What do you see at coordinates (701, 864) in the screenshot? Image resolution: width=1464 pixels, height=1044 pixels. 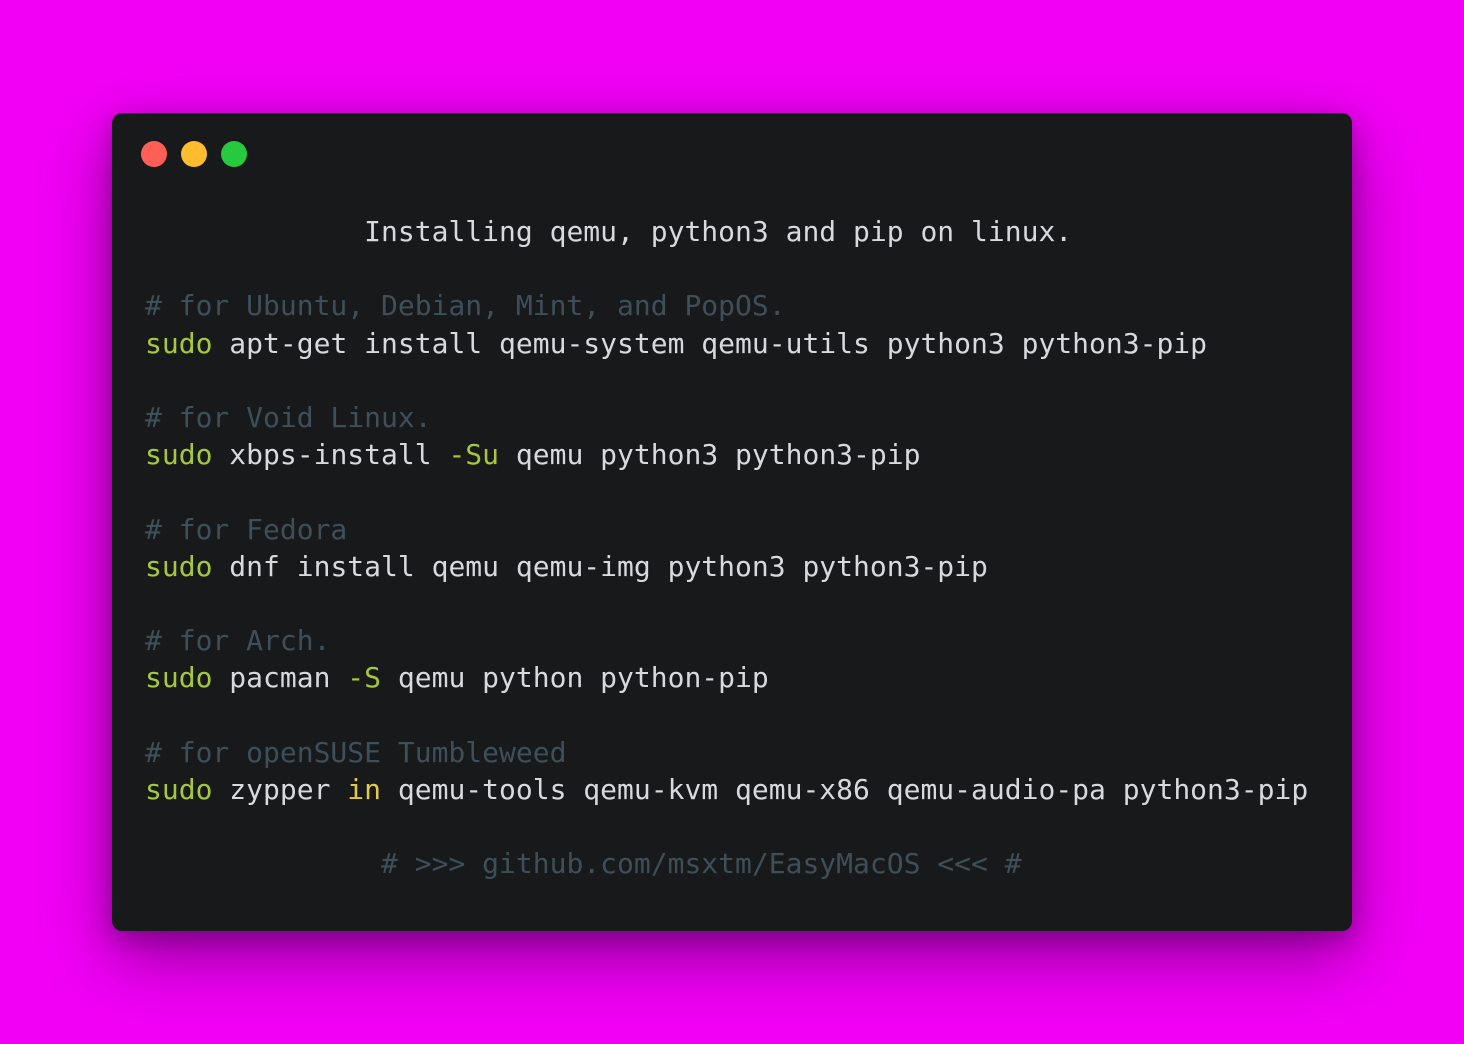 I see `footer-link-comment: # >>> github.com/msxtm/EasyMacOS <<< #` at bounding box center [701, 864].